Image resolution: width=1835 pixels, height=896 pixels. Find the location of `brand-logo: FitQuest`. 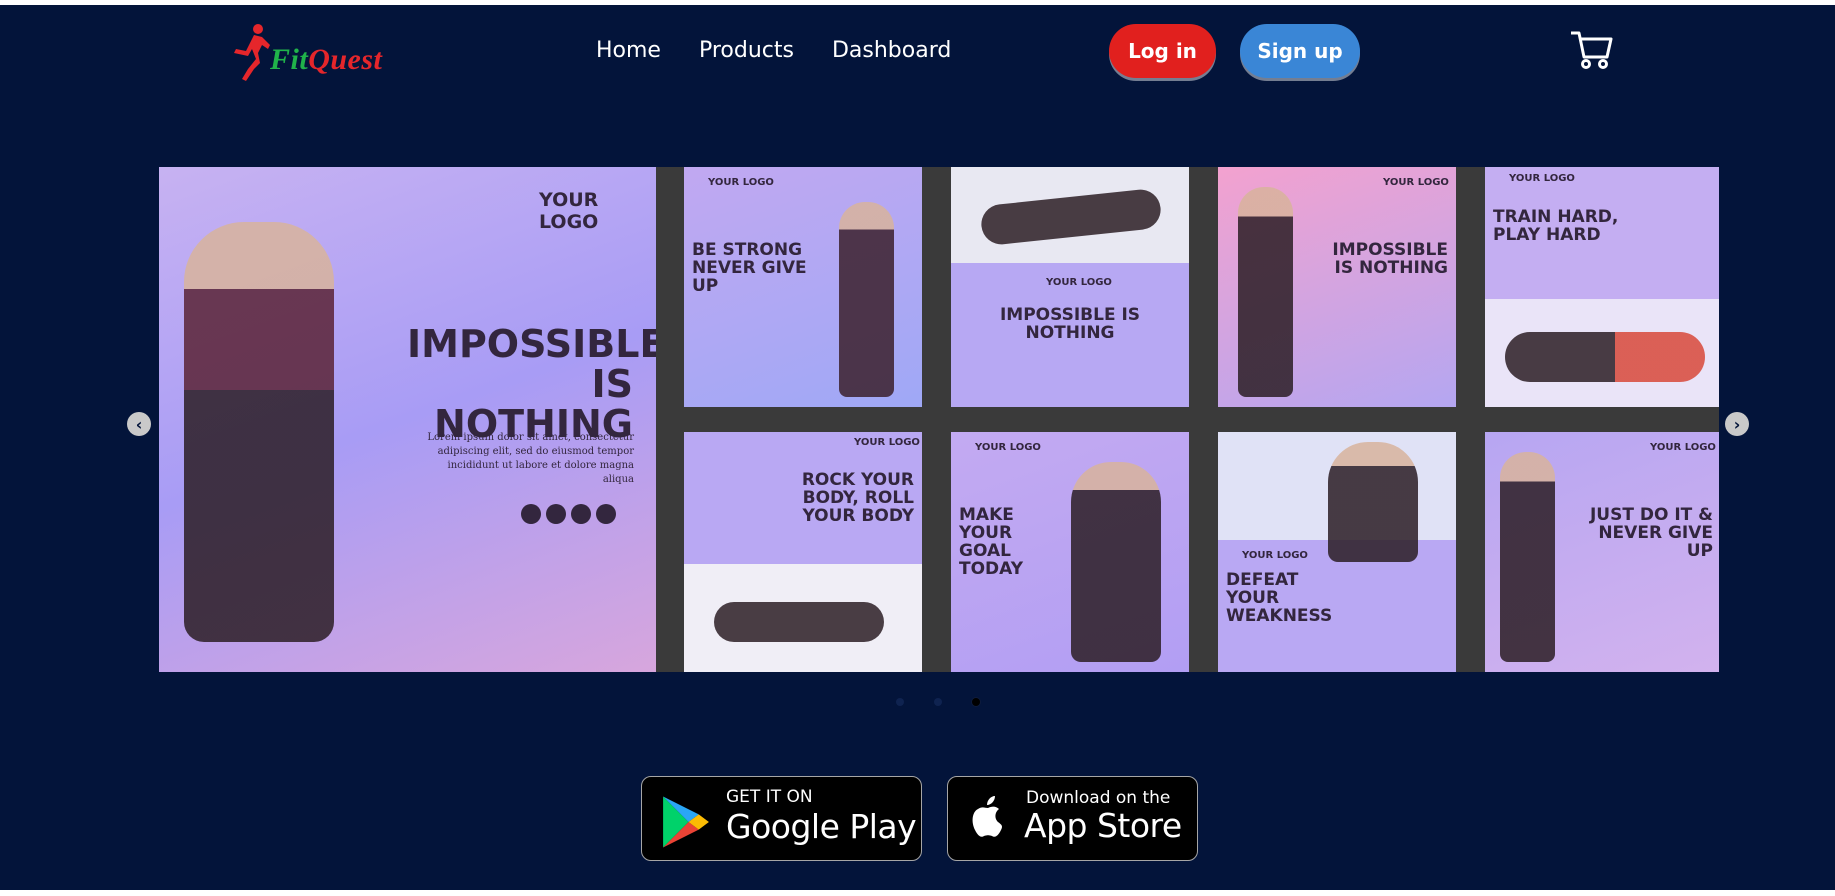

brand-logo: FitQuest is located at coordinates (323, 54).